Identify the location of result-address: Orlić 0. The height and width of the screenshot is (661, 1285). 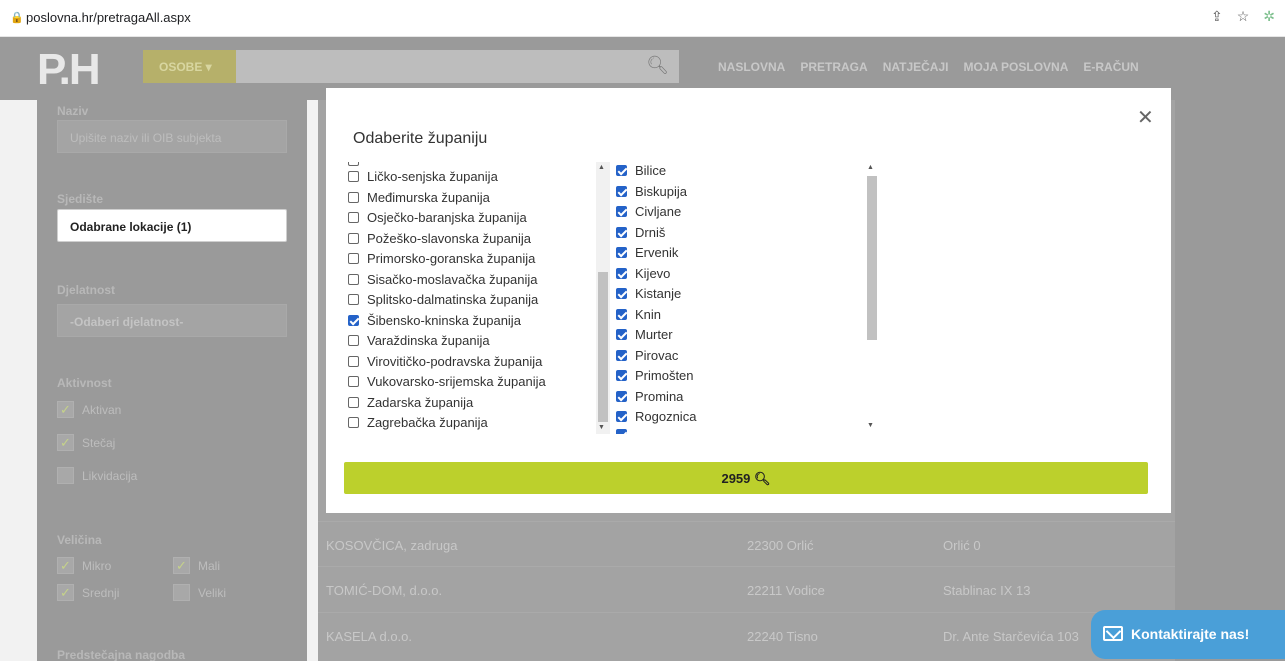
(962, 545).